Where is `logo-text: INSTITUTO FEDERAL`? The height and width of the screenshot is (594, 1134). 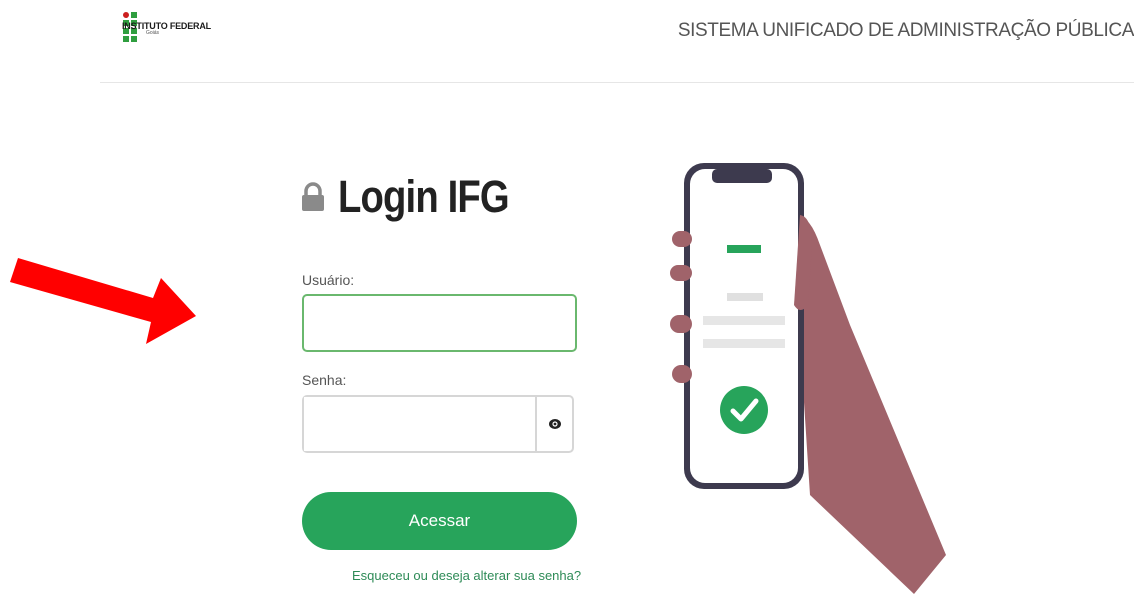 logo-text: INSTITUTO FEDERAL is located at coordinates (166, 26).